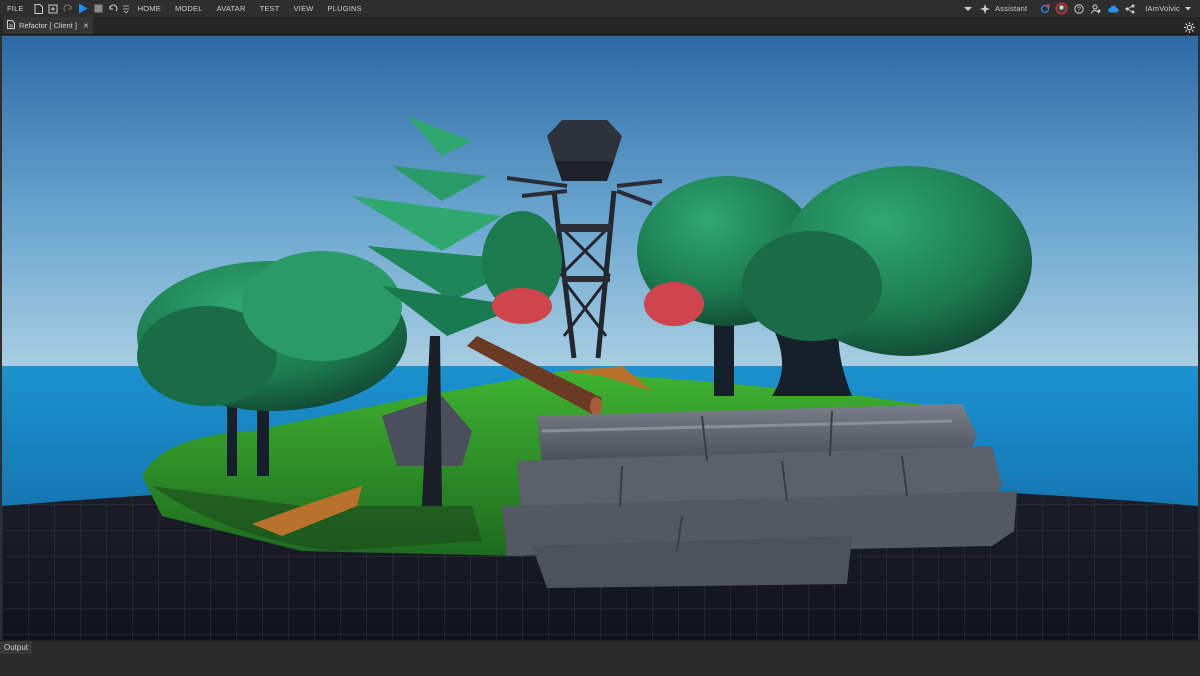 The image size is (1200, 676). What do you see at coordinates (231, 8) in the screenshot?
I see `tab-avatar: AVATAR` at bounding box center [231, 8].